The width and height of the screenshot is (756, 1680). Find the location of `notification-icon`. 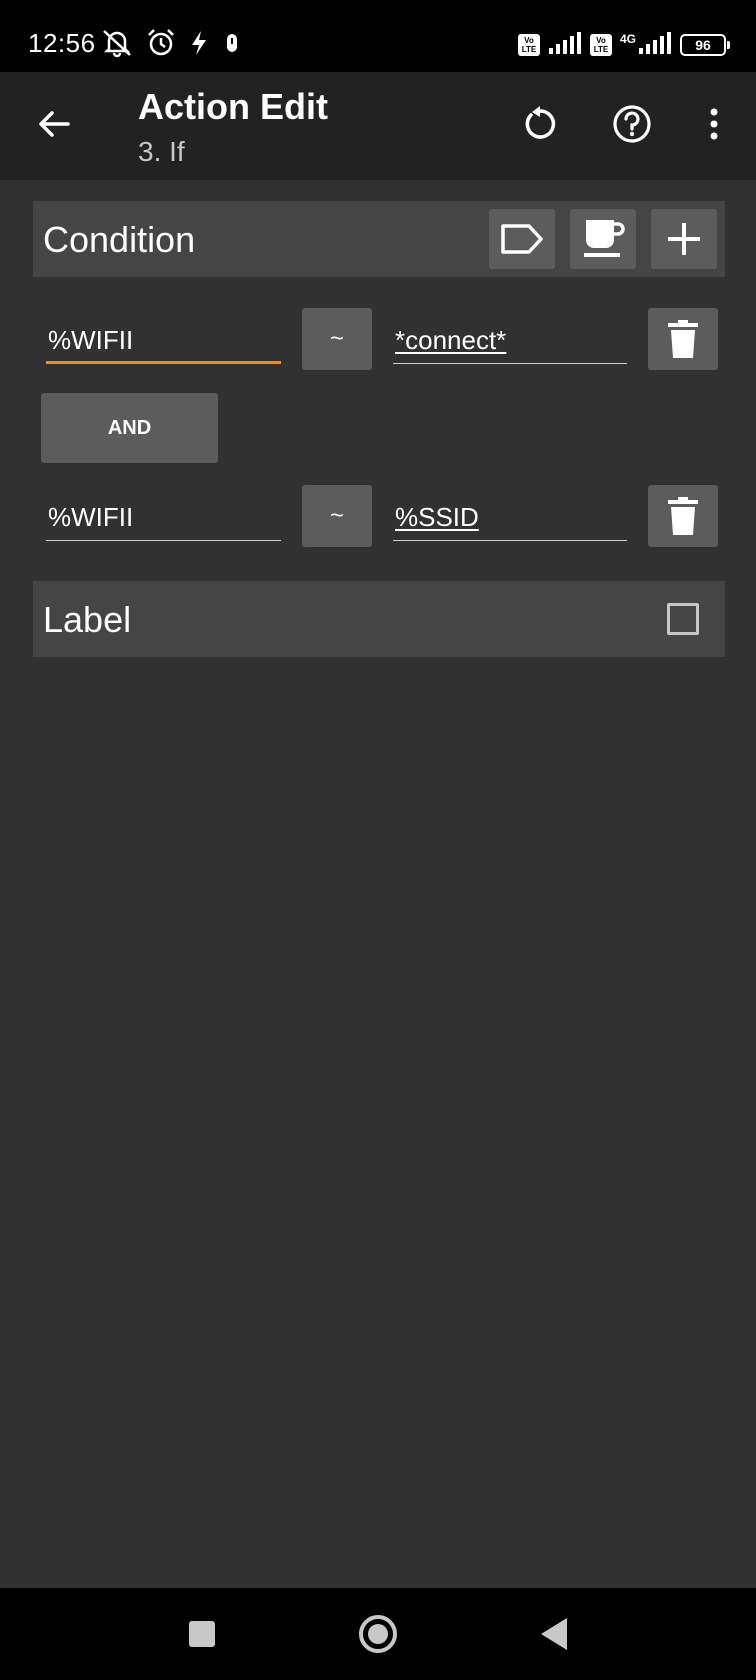

notification-icon is located at coordinates (232, 45).